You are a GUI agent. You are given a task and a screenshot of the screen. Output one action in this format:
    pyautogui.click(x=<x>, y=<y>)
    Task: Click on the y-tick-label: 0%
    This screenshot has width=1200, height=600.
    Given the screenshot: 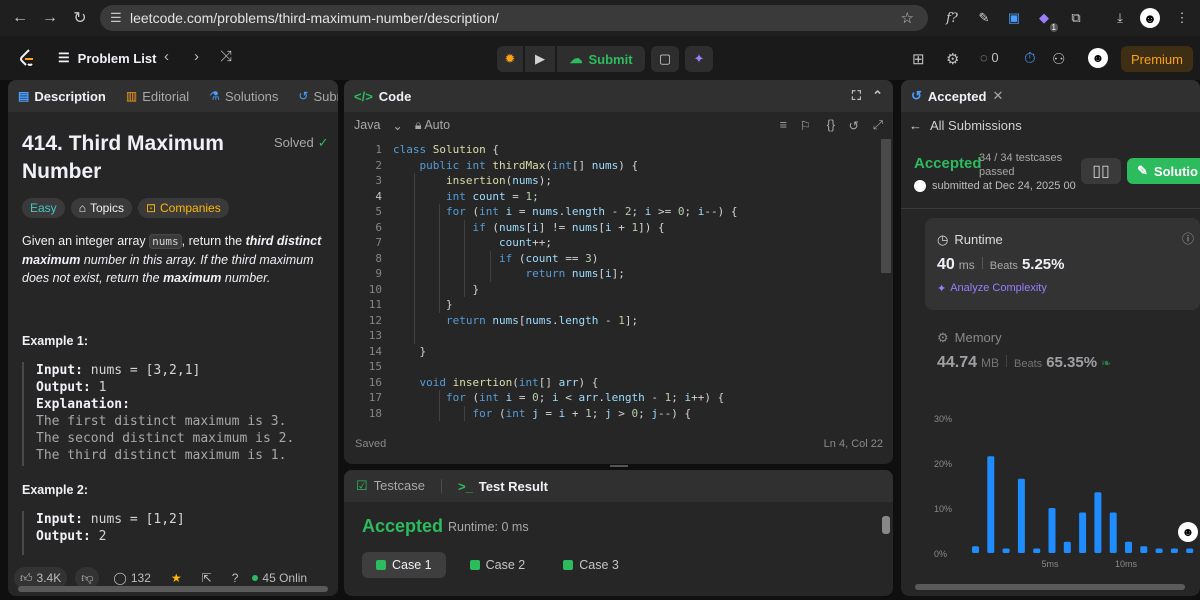 What is the action you would take?
    pyautogui.click(x=940, y=554)
    